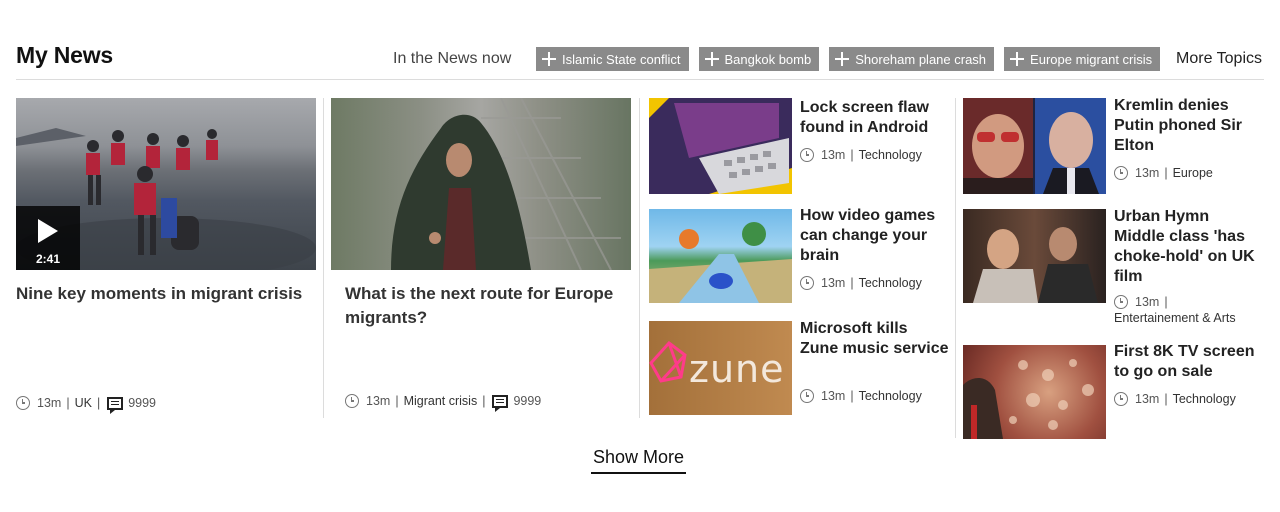 This screenshot has width=1280, height=512. I want to click on phone-illustration, so click(720, 146).